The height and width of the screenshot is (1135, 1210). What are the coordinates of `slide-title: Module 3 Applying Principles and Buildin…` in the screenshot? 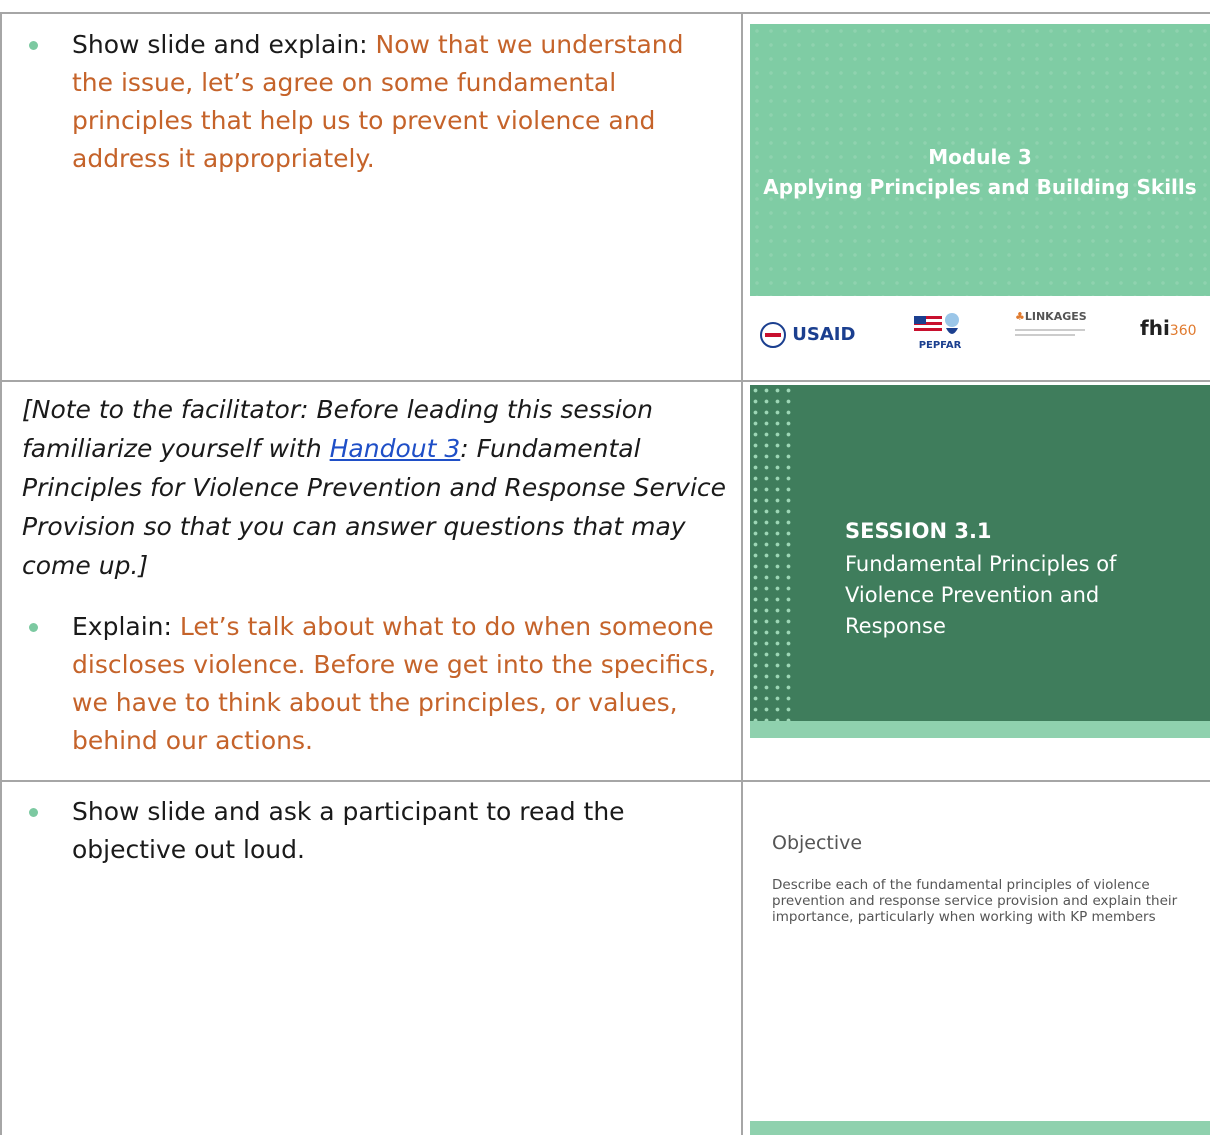 It's located at (980, 172).